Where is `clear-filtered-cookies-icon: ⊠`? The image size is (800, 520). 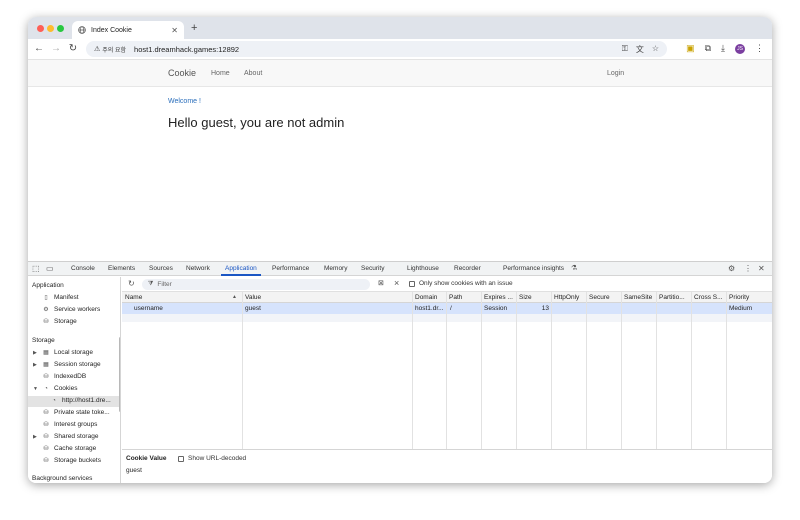
clear-filtered-cookies-icon: ⊠ is located at coordinates (381, 283).